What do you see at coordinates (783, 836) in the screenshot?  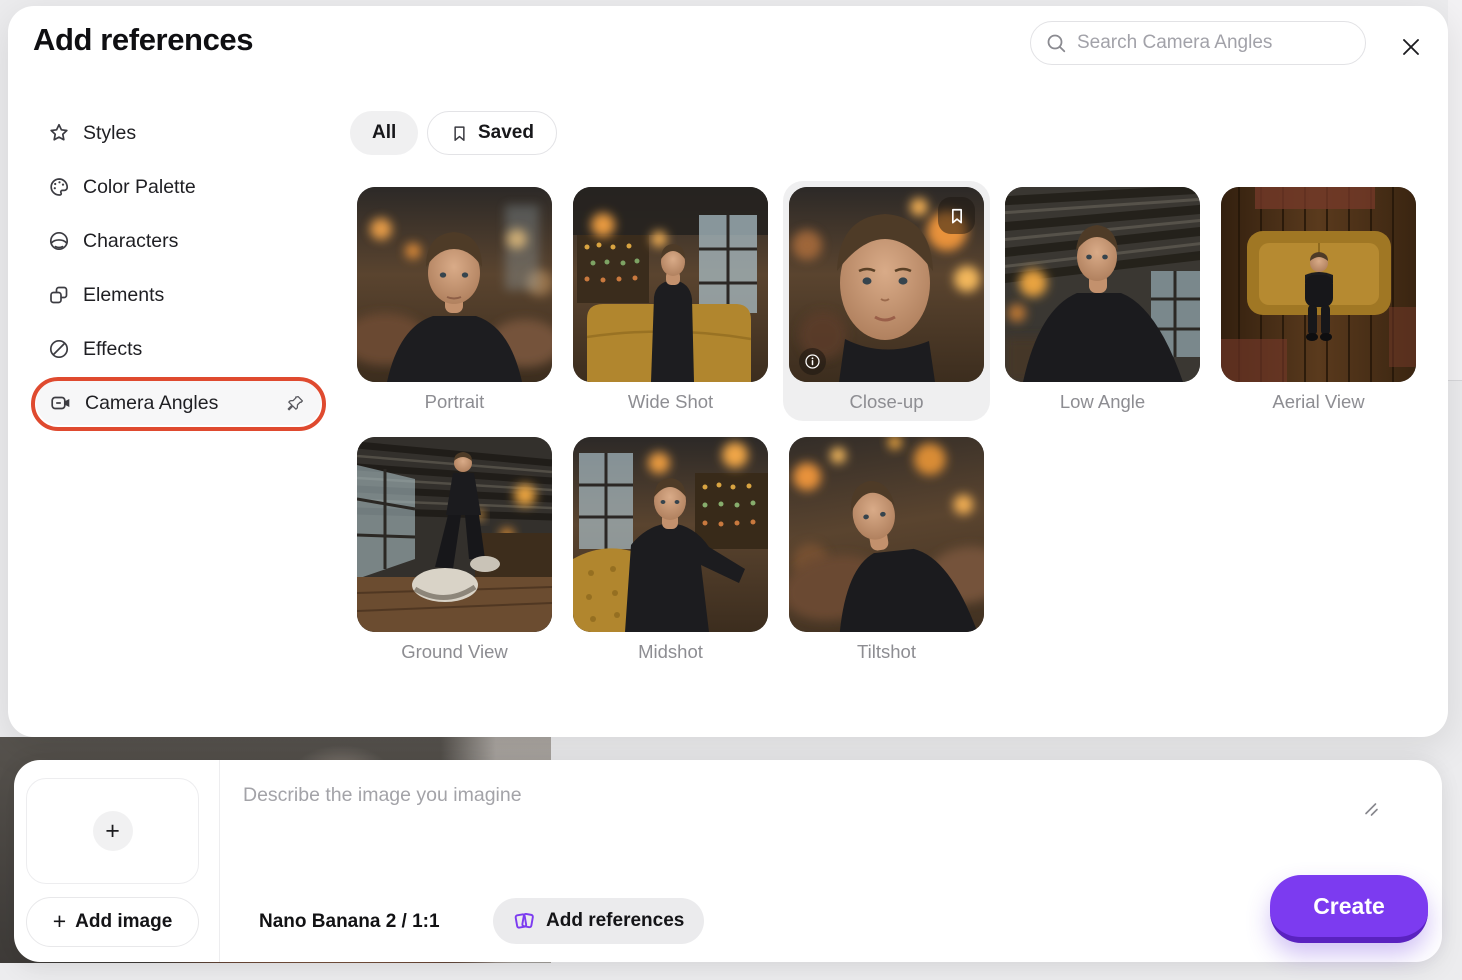 I see `prompt-input` at bounding box center [783, 836].